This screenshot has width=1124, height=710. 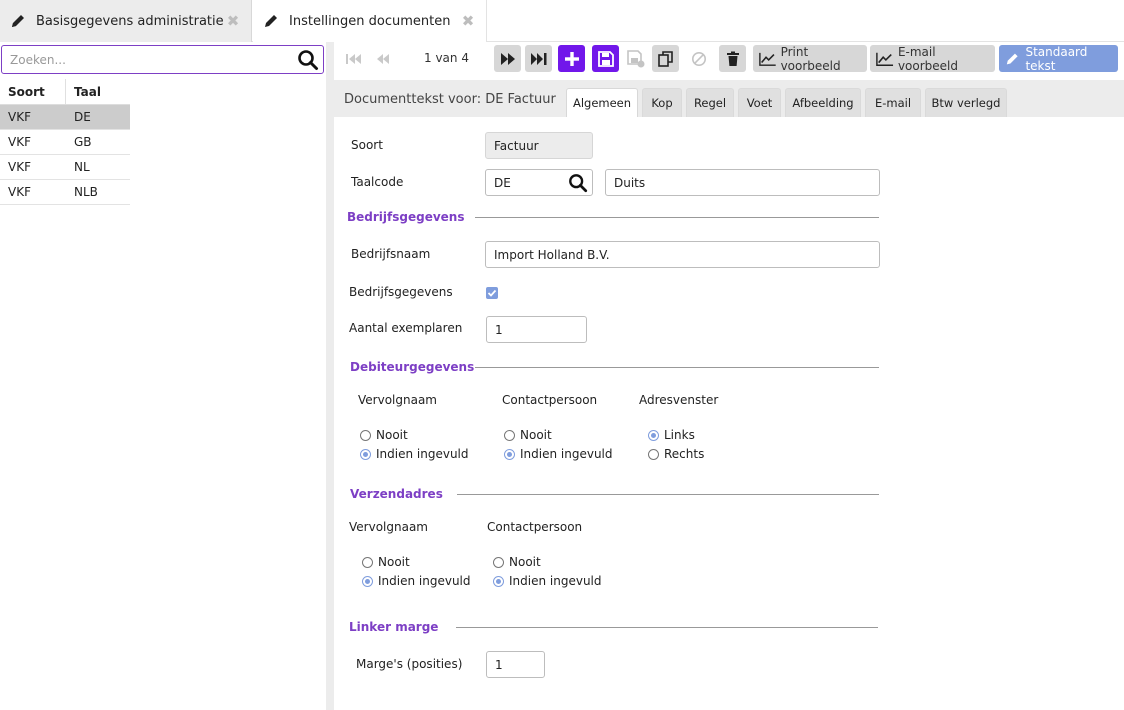 I want to click on bedrijfsnaam-field: Import Holland B.V., so click(x=682, y=254).